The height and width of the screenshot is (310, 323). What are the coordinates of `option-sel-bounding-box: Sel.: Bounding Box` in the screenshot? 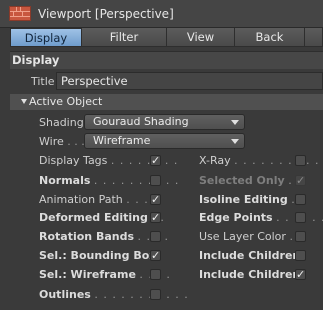 It's located at (97, 256).